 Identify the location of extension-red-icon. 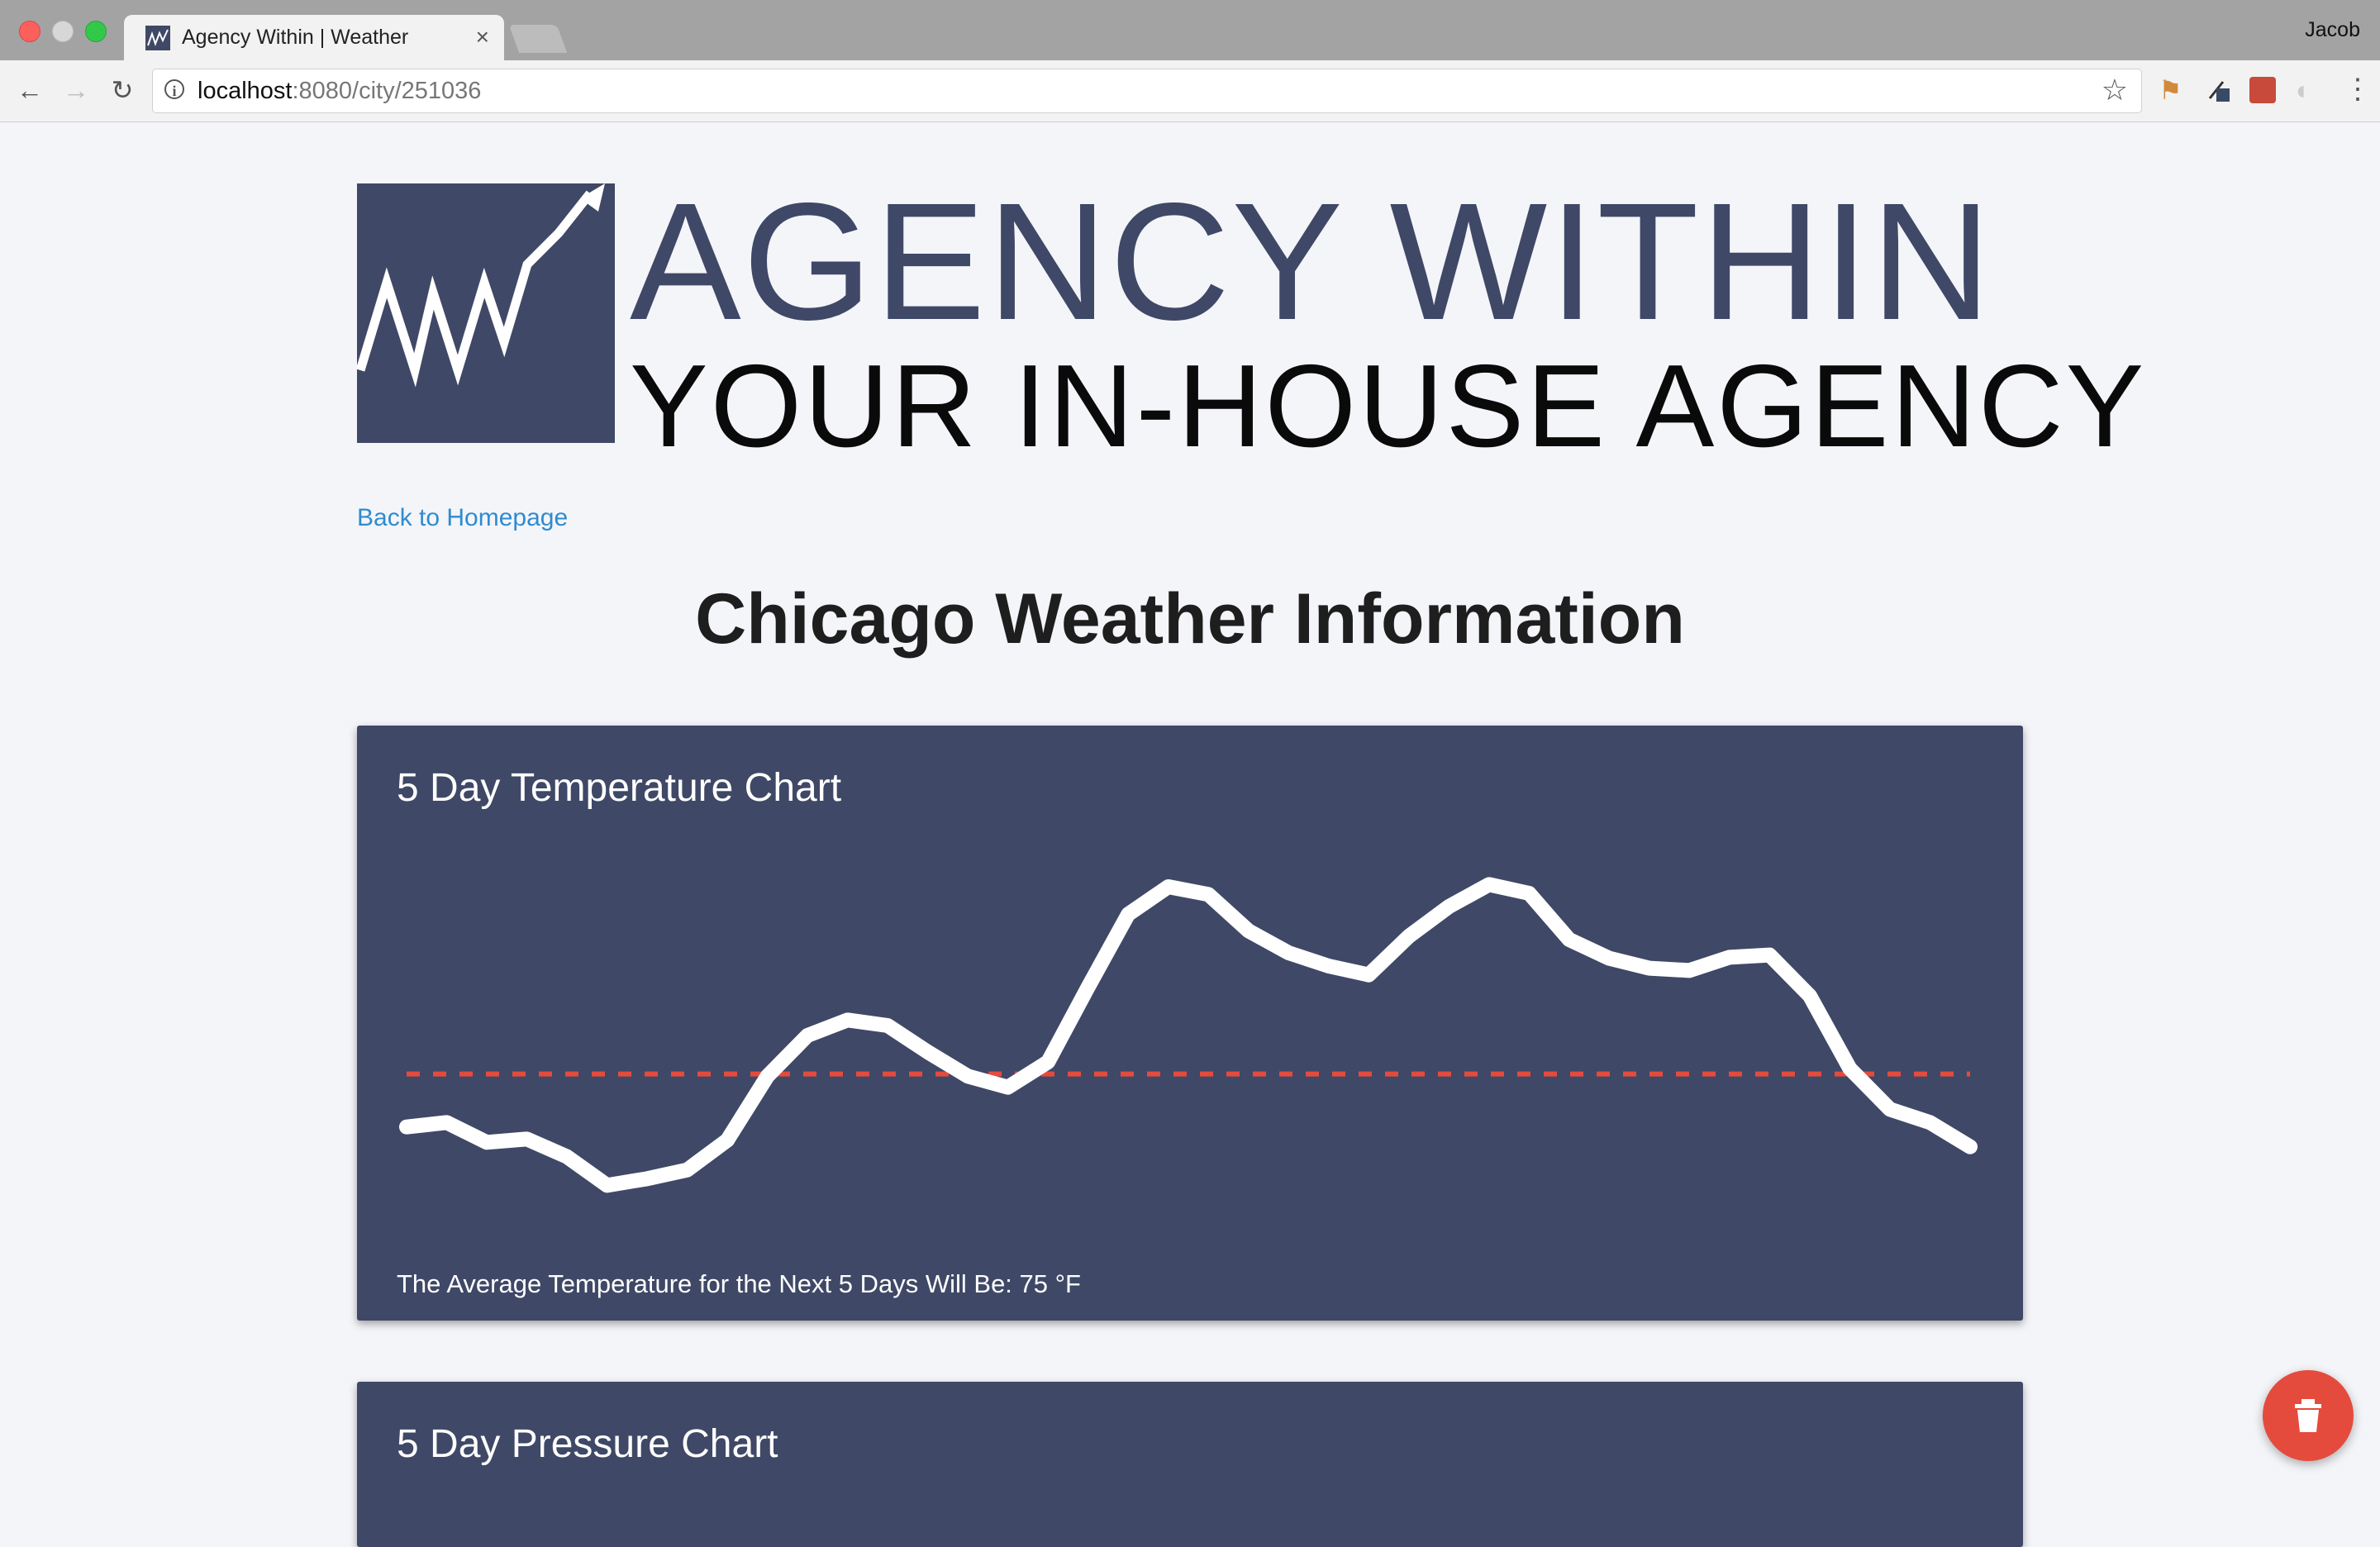
(2262, 90).